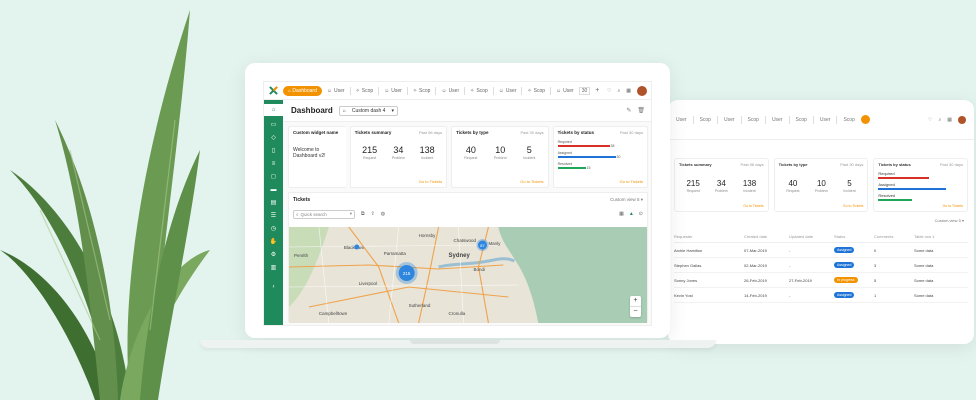 The height and width of the screenshot is (400, 976). Describe the element at coordinates (274, 177) in the screenshot. I see `chat-icon: ◻` at that location.